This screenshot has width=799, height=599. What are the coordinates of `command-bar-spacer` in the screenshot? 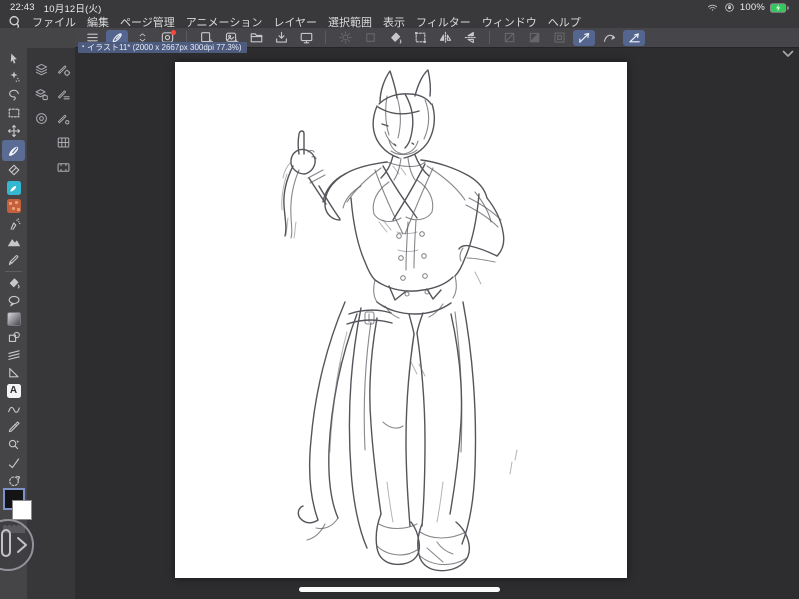 It's located at (37, 38).